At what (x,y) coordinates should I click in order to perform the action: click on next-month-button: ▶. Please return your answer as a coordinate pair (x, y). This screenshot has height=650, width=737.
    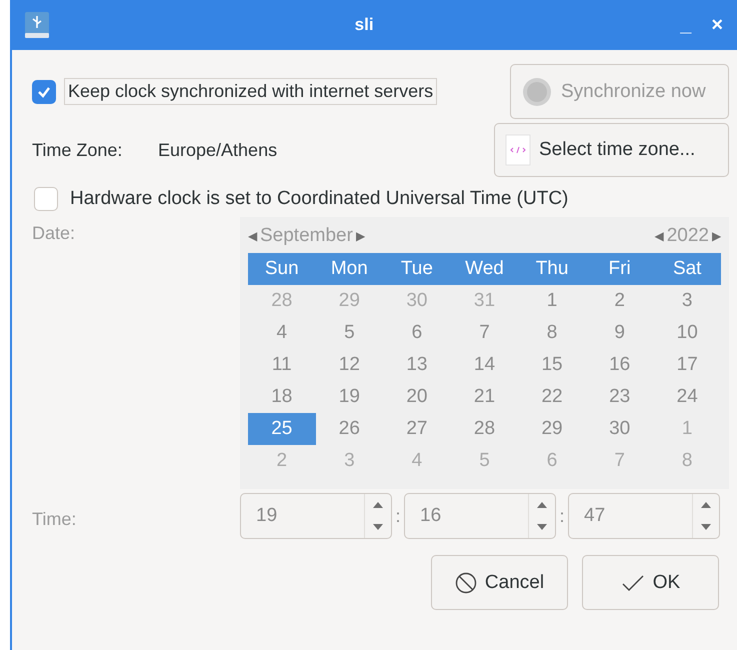
    Looking at the image, I should click on (360, 236).